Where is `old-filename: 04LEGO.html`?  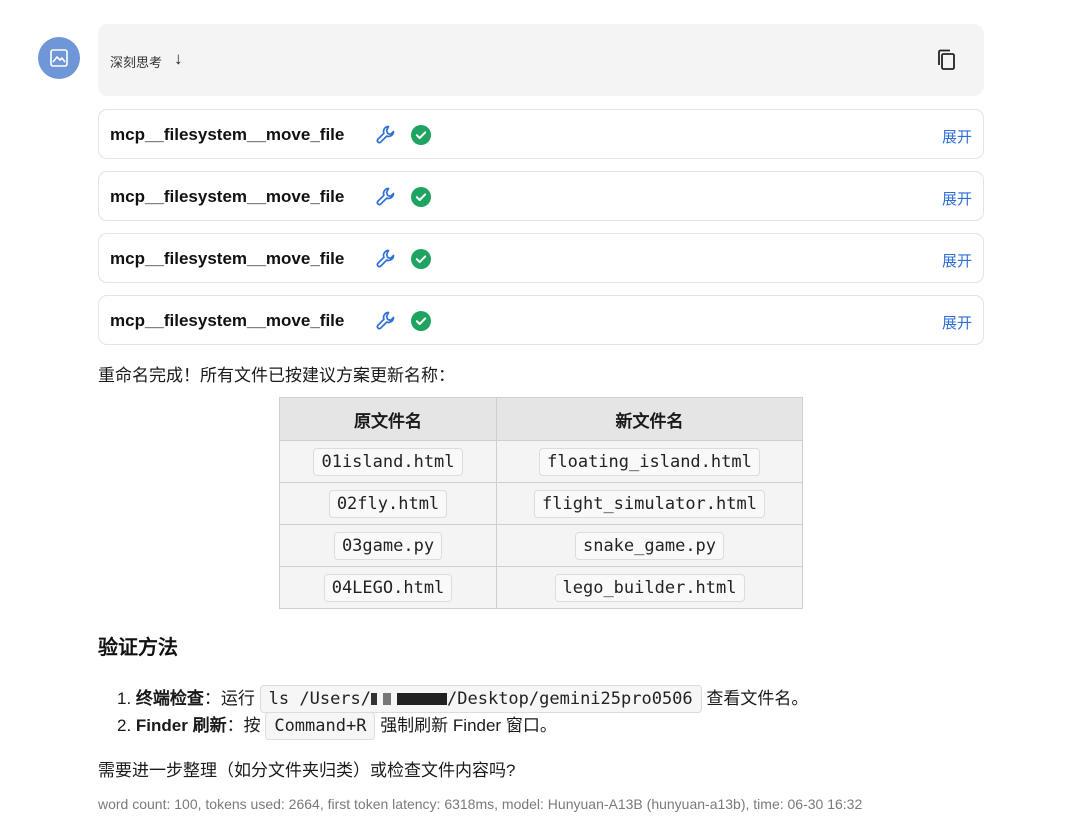 old-filename: 04LEGO.html is located at coordinates (388, 587).